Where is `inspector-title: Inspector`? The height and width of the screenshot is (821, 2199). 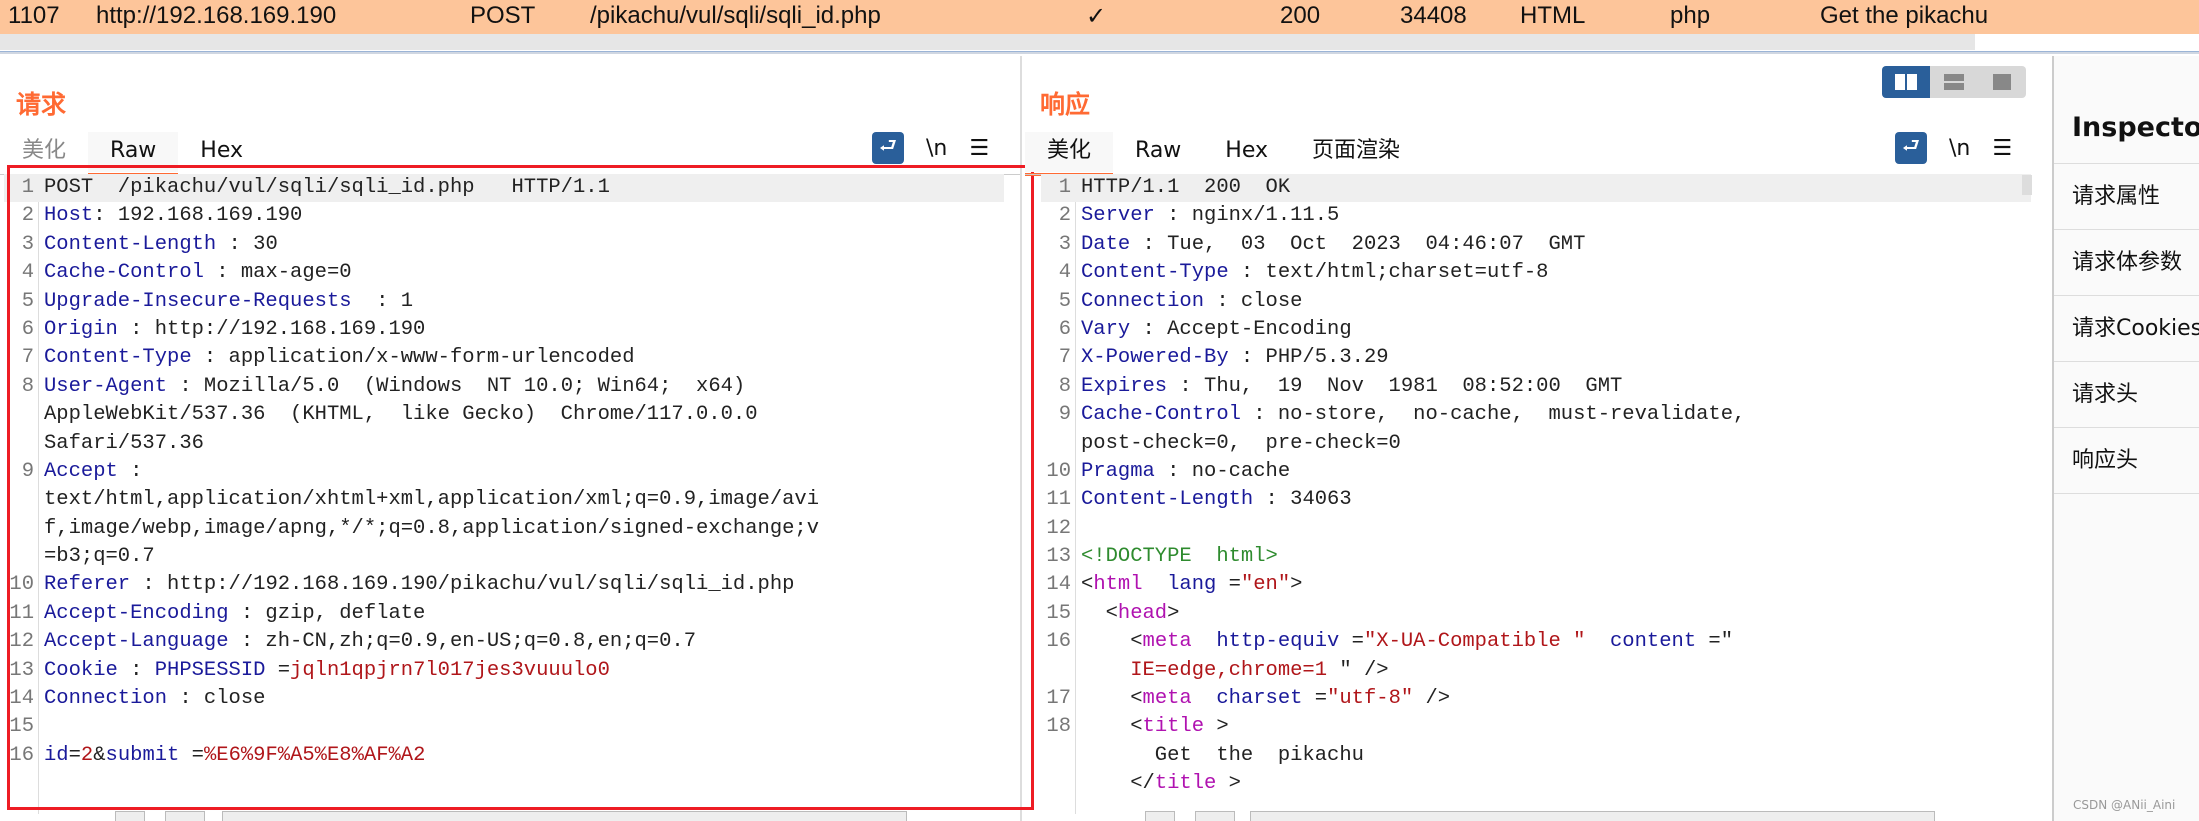 inspector-title: Inspector is located at coordinates (2126, 110).